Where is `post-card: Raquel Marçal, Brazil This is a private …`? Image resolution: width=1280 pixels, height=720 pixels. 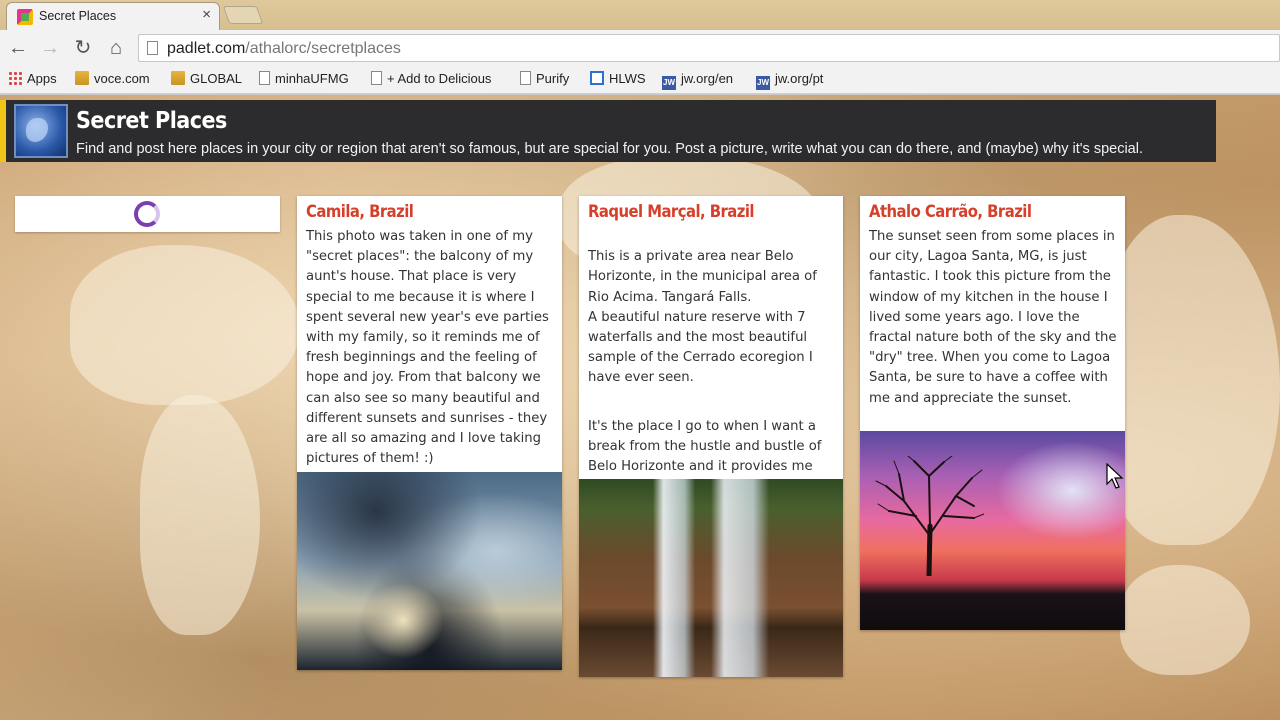
post-card: Raquel Marçal, Brazil This is a private … is located at coordinates (711, 436).